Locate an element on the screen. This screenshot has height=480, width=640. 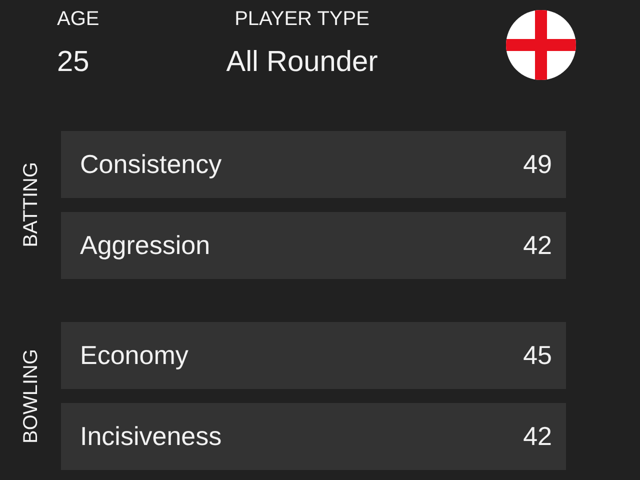
age-value: 25 is located at coordinates (73, 62).